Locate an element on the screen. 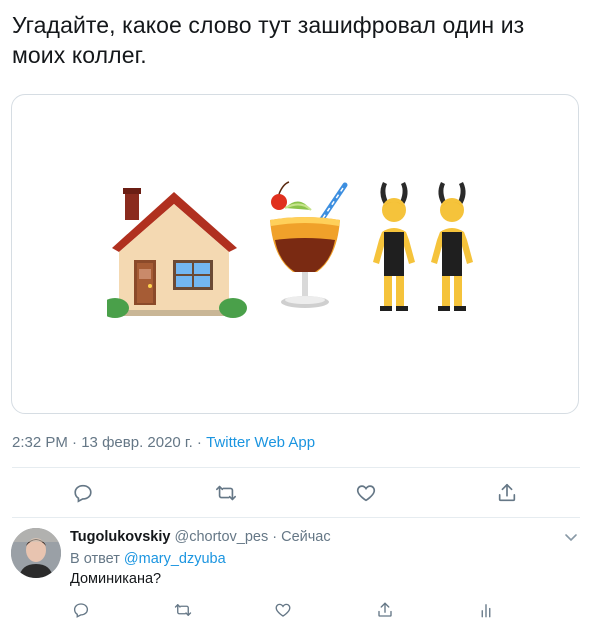  chevron-down-icon is located at coordinates (571, 537).